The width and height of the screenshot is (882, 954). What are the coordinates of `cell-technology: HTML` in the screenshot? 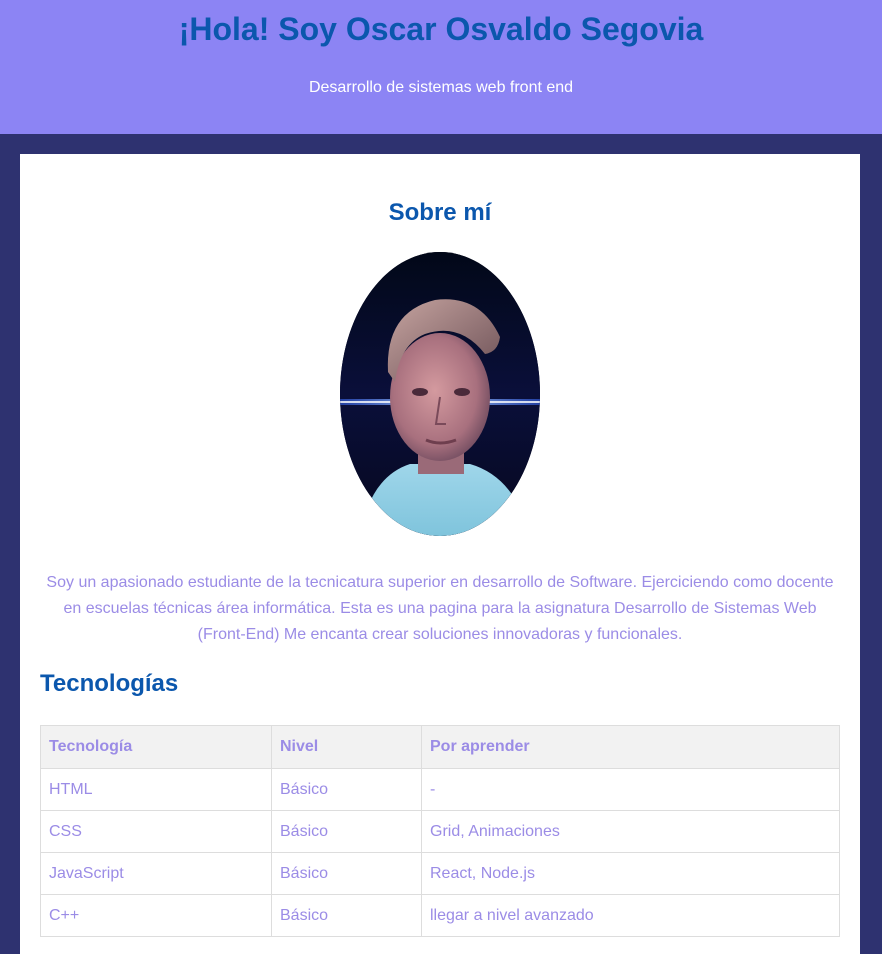 It's located at (156, 789).